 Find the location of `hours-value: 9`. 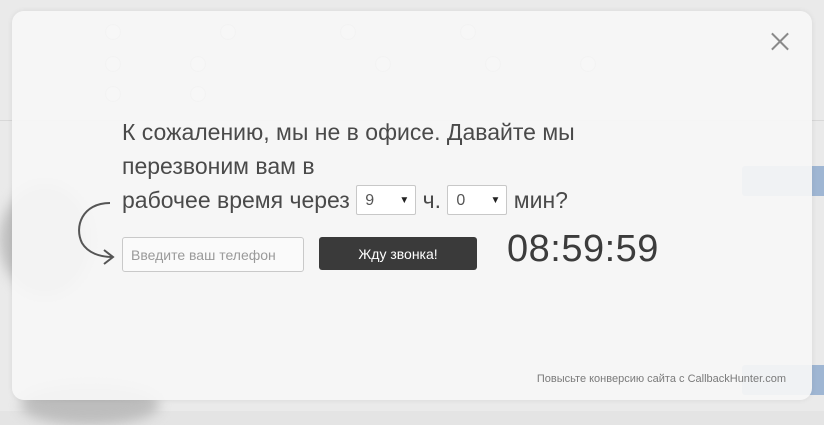

hours-value: 9 is located at coordinates (370, 201).